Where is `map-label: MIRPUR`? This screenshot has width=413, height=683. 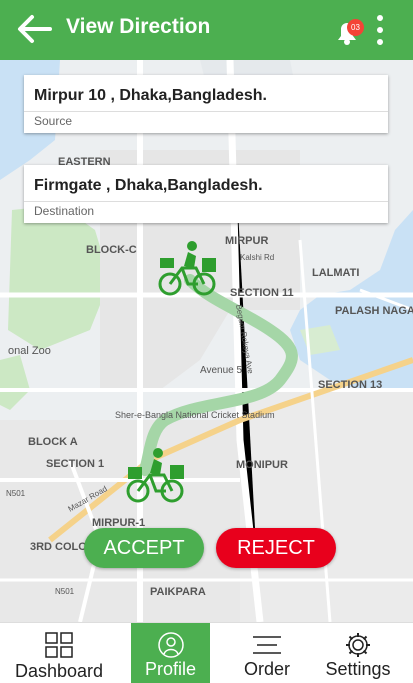 map-label: MIRPUR is located at coordinates (246, 241).